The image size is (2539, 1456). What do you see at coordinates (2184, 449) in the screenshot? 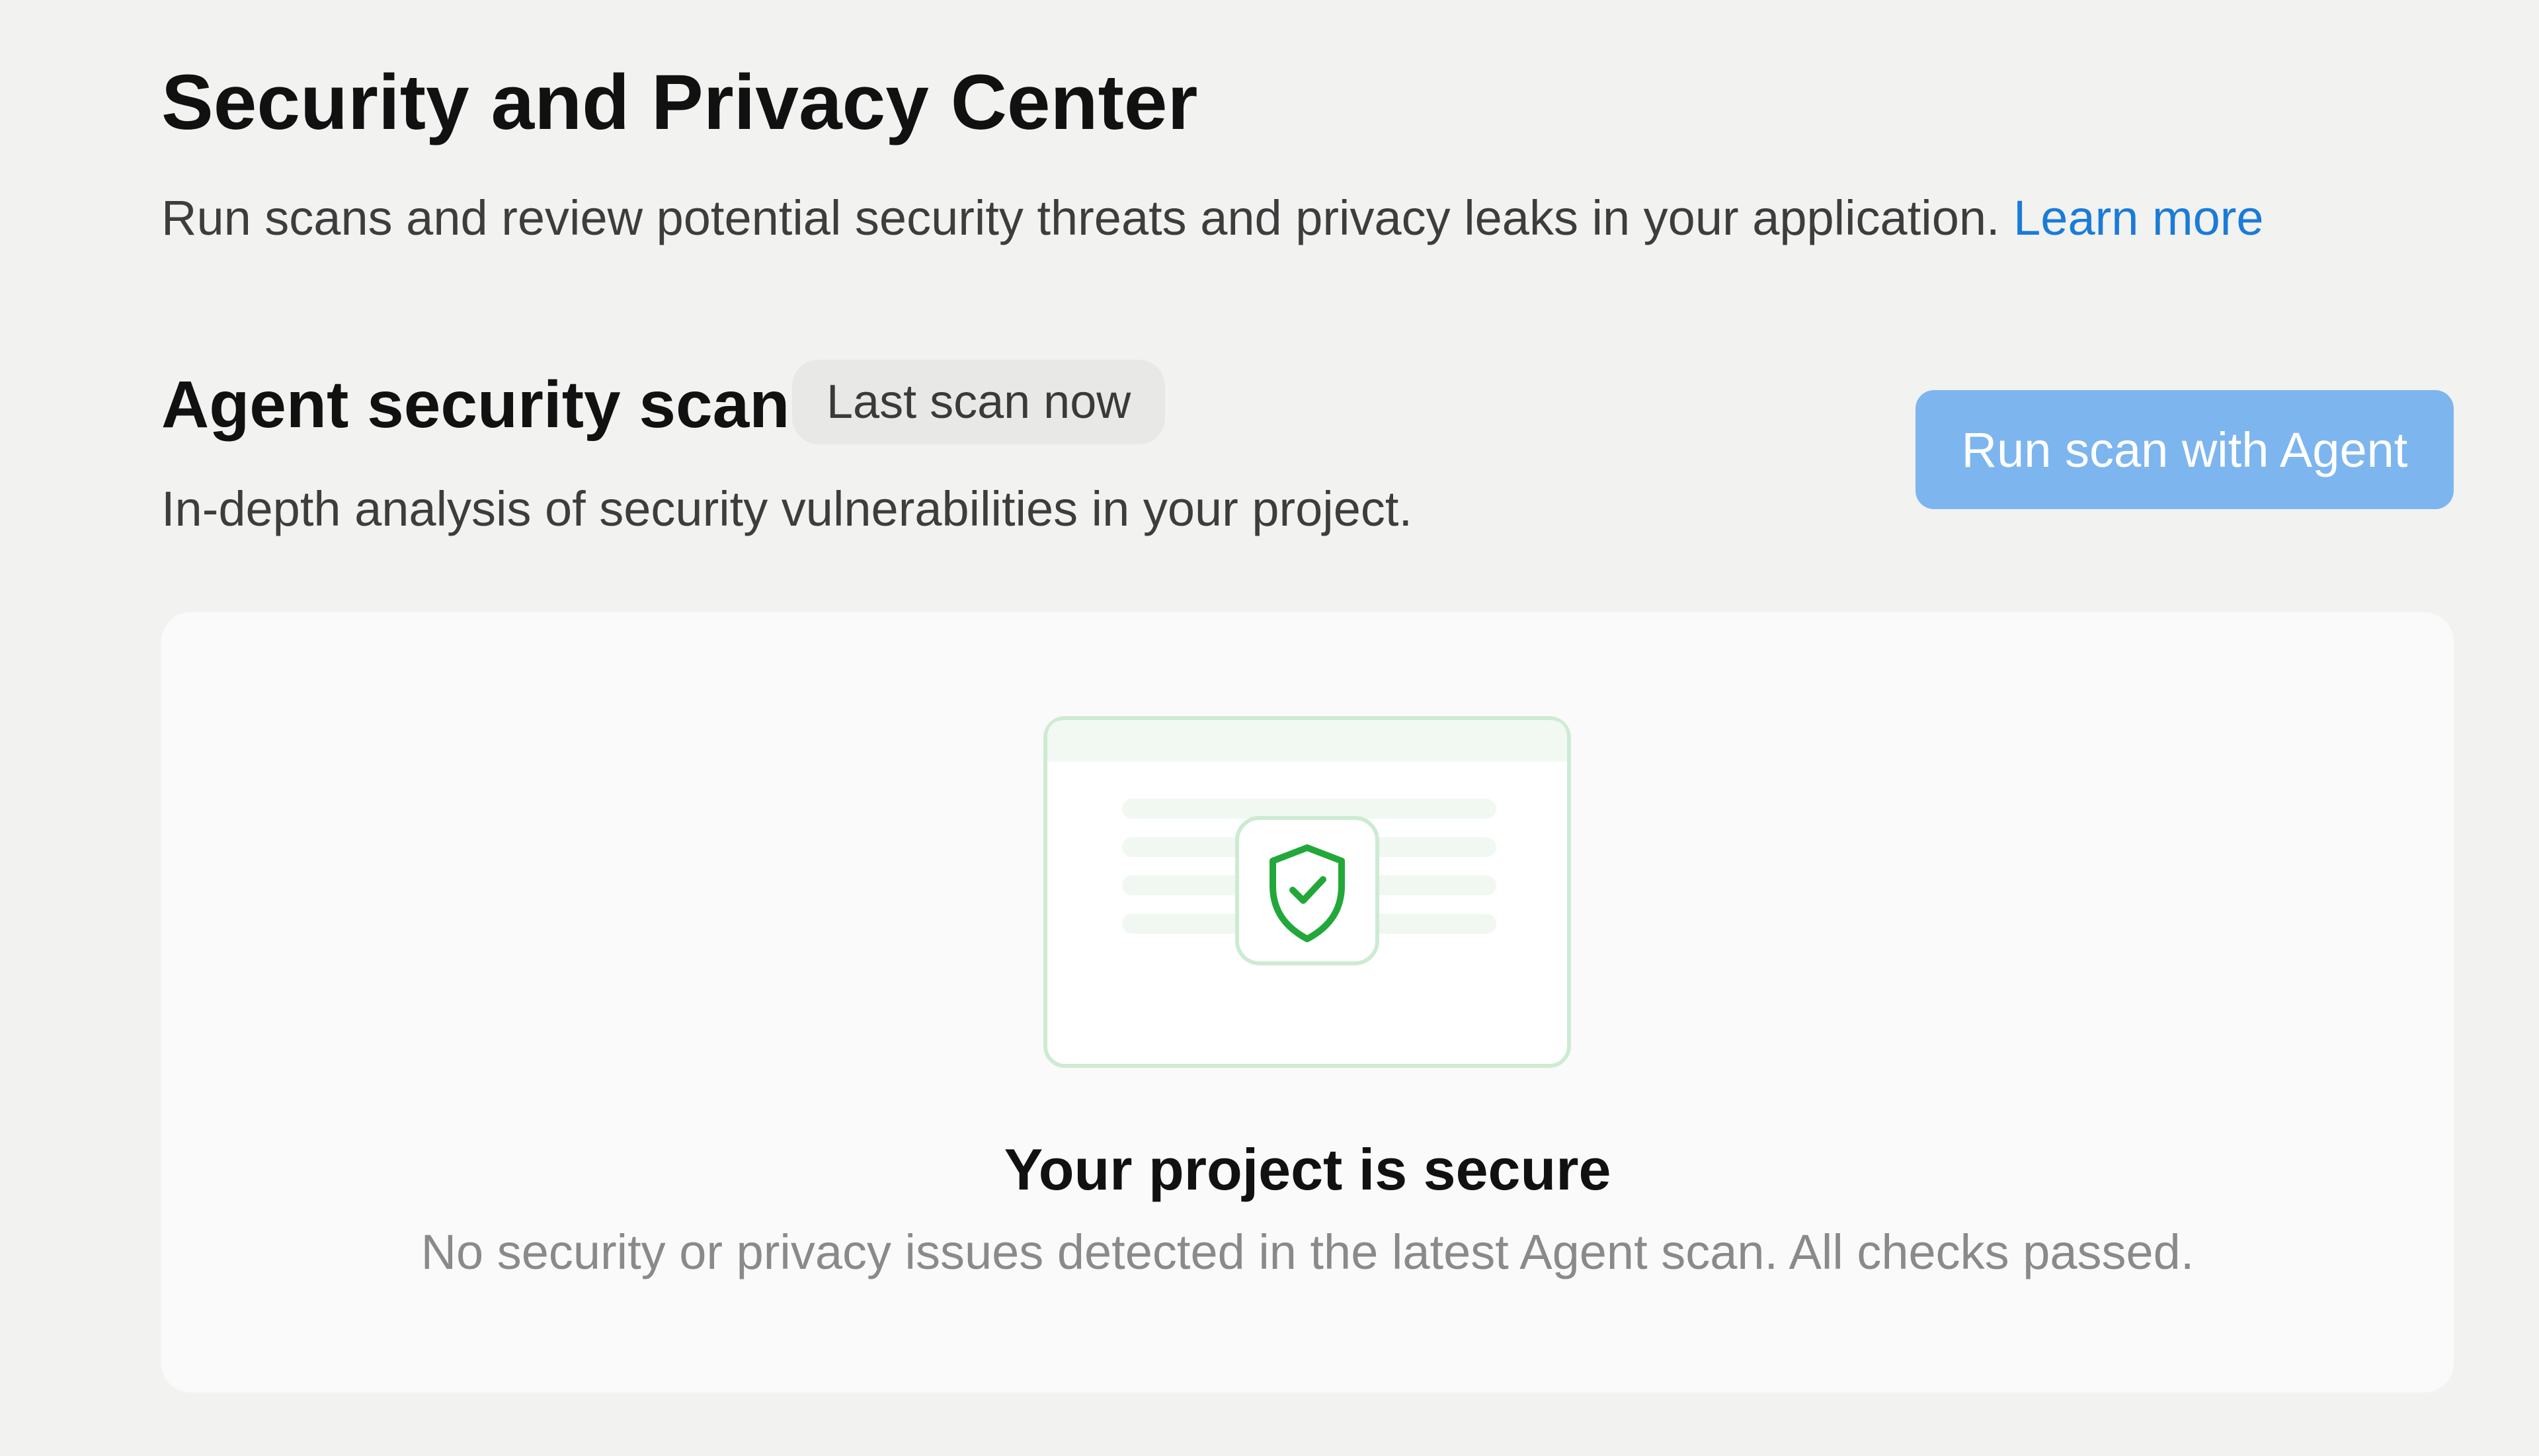
I see `run-scan-button: Run scan with Agent` at bounding box center [2184, 449].